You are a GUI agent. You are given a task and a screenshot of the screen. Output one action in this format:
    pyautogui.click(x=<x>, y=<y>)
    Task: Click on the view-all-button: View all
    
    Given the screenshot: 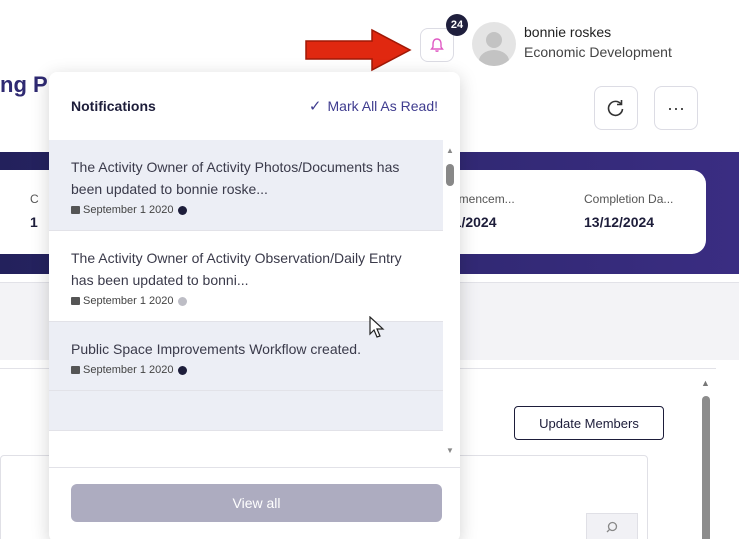 What is the action you would take?
    pyautogui.click(x=256, y=503)
    